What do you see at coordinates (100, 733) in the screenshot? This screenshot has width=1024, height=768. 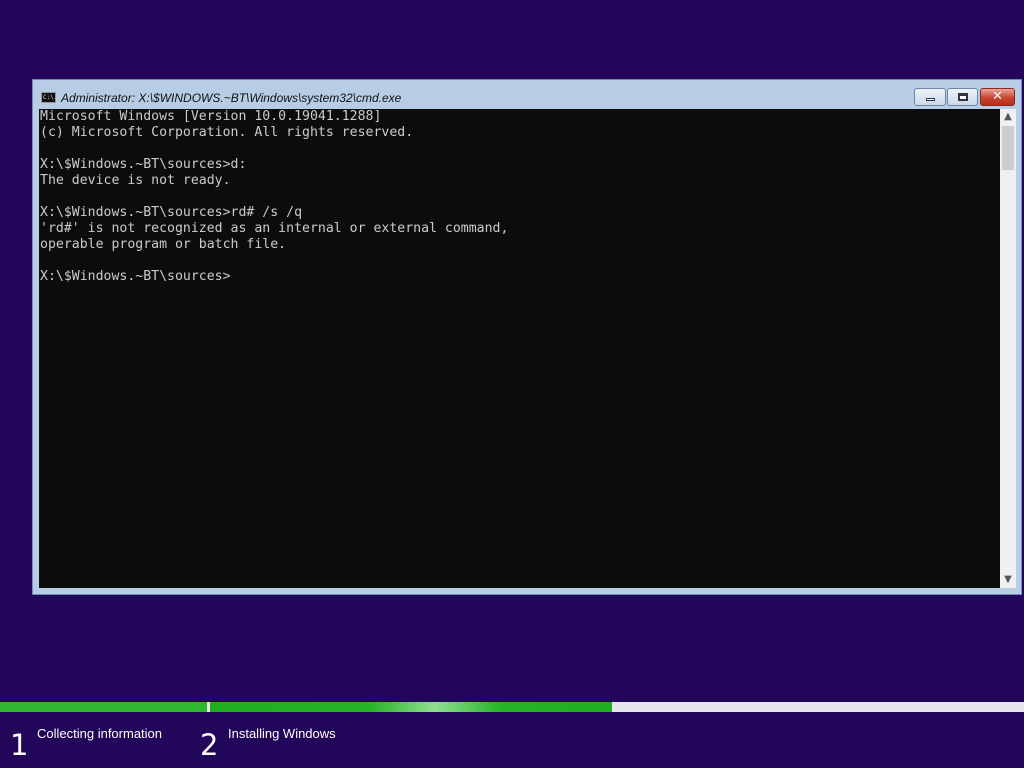 I see `step-label-collecting: Collecting information` at bounding box center [100, 733].